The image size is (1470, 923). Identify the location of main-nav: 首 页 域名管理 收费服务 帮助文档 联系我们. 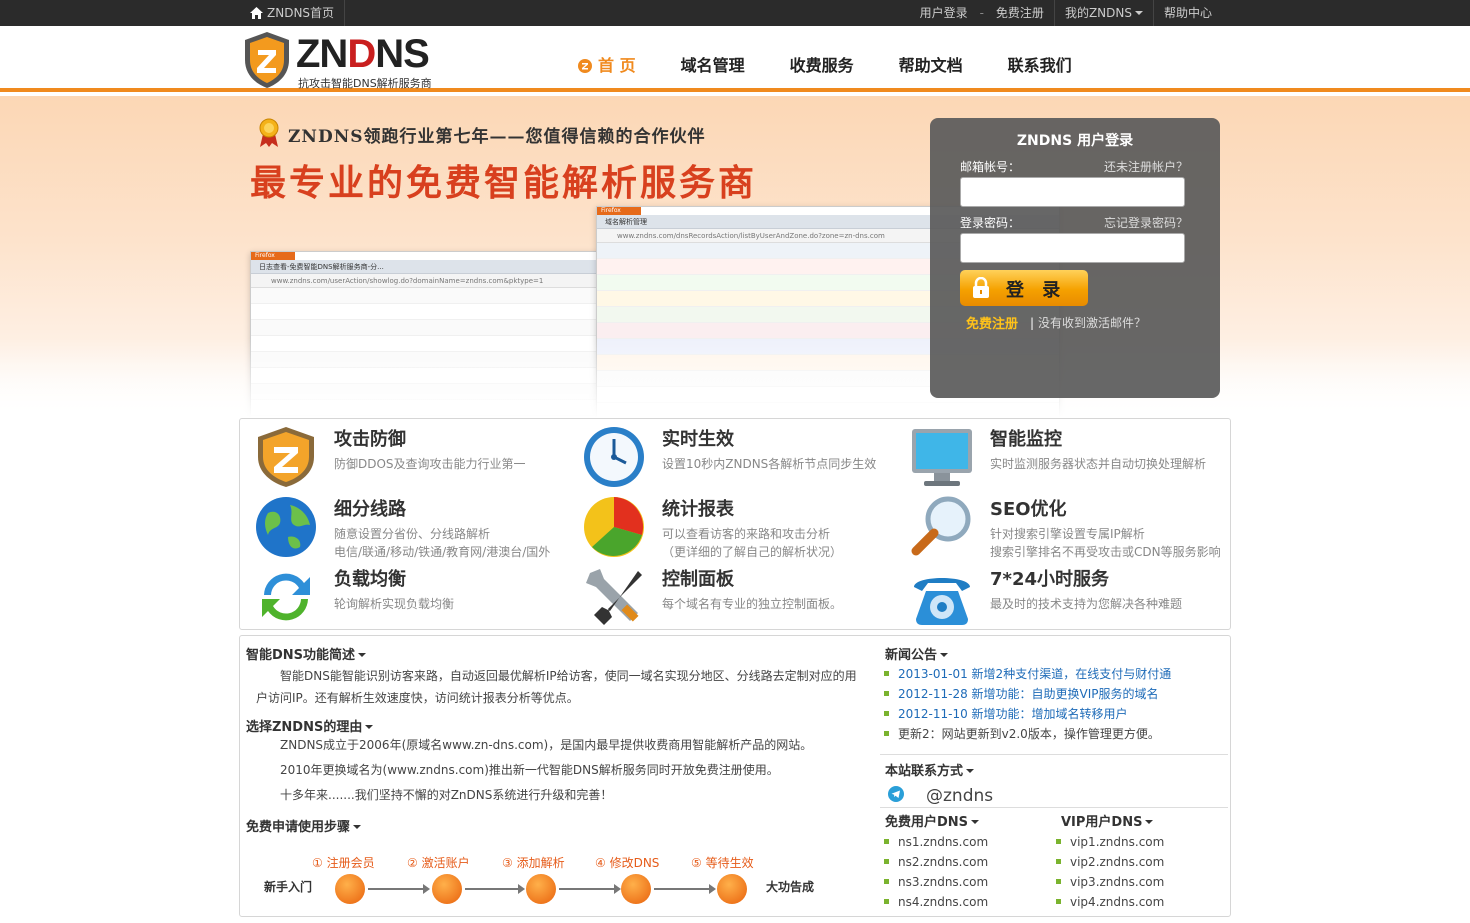
(847, 64).